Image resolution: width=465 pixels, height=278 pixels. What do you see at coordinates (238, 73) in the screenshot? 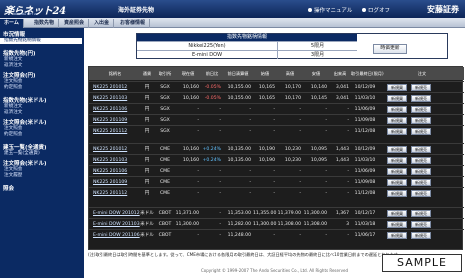
I see `column-header: 前日清算値` at bounding box center [238, 73].